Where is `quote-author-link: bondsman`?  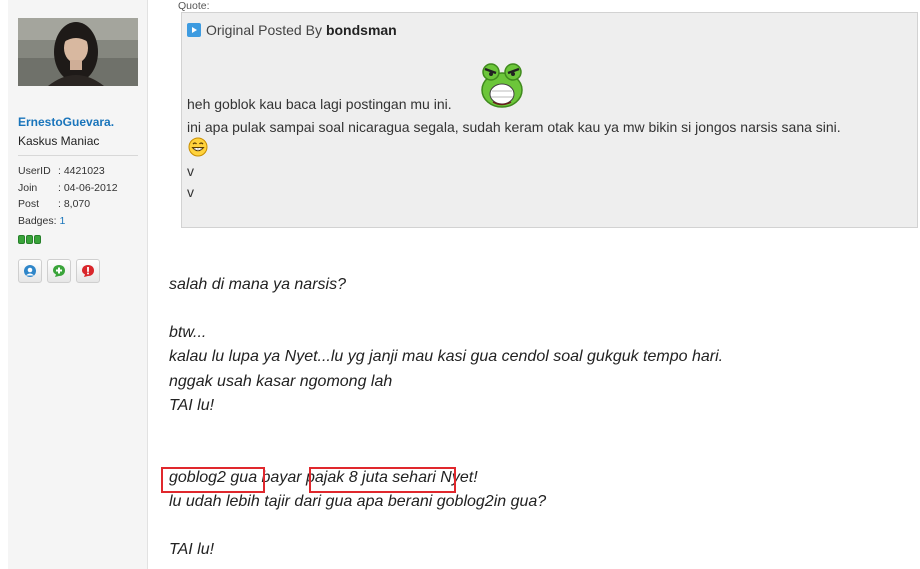 quote-author-link: bondsman is located at coordinates (361, 30).